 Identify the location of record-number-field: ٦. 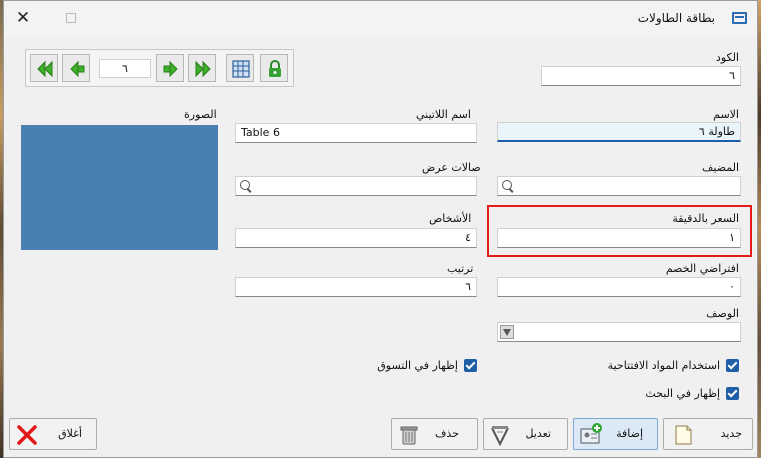
(125, 68).